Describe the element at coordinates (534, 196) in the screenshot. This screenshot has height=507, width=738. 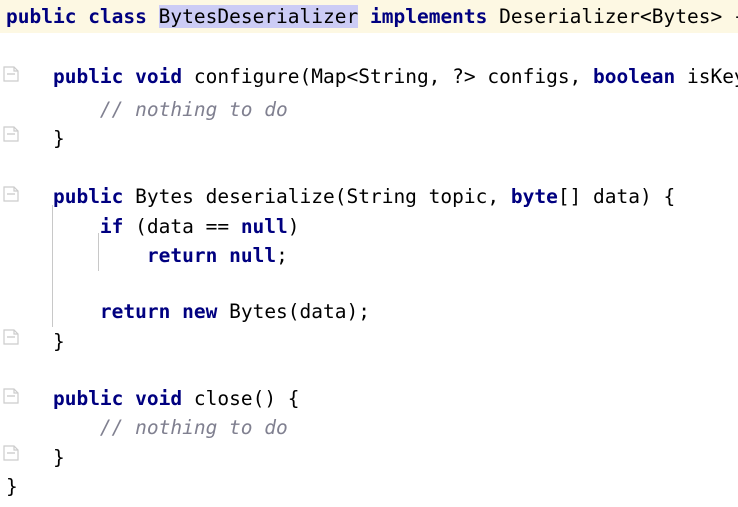
I see `code-token: byte` at that location.